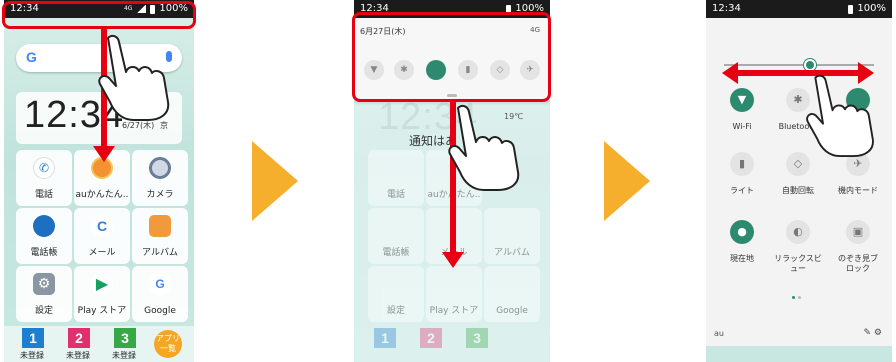 This screenshot has width=896, height=362. What do you see at coordinates (43, 195) in the screenshot?
I see `app-label: 電話` at bounding box center [43, 195].